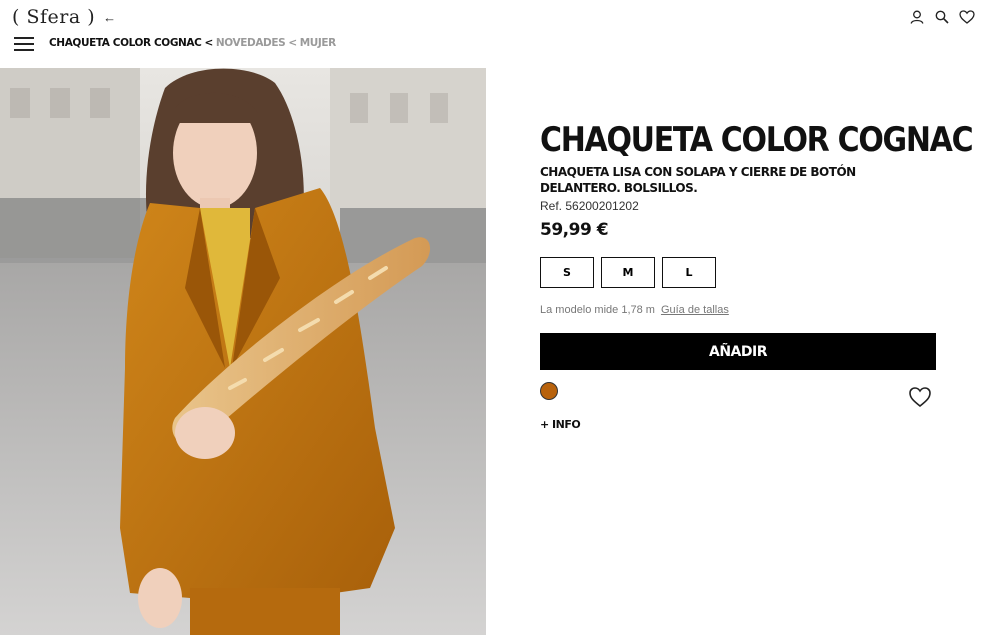  What do you see at coordinates (757, 140) in the screenshot?
I see `product-title: CHAQUETA COLOR COGNAC` at bounding box center [757, 140].